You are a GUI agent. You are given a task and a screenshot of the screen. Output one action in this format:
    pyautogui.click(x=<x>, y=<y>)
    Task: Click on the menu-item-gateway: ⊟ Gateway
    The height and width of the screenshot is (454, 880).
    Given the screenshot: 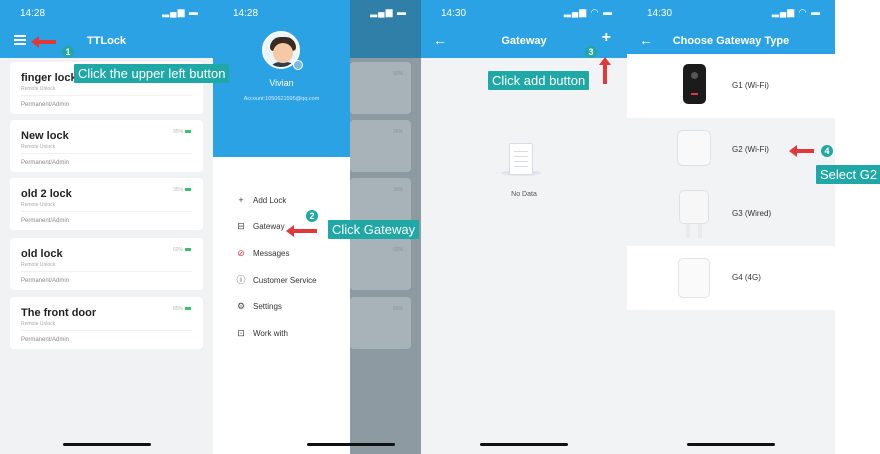 What is the action you would take?
    pyautogui.click(x=259, y=226)
    